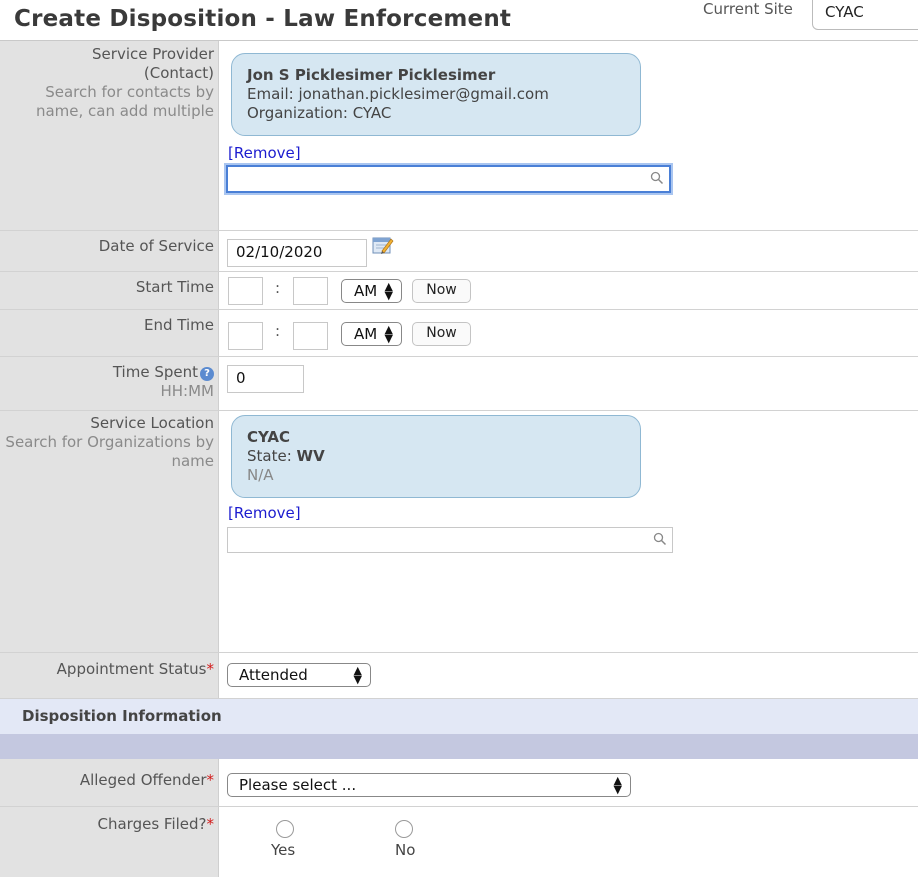  Describe the element at coordinates (459, 746) in the screenshot. I see `disposition-section-bar` at that location.